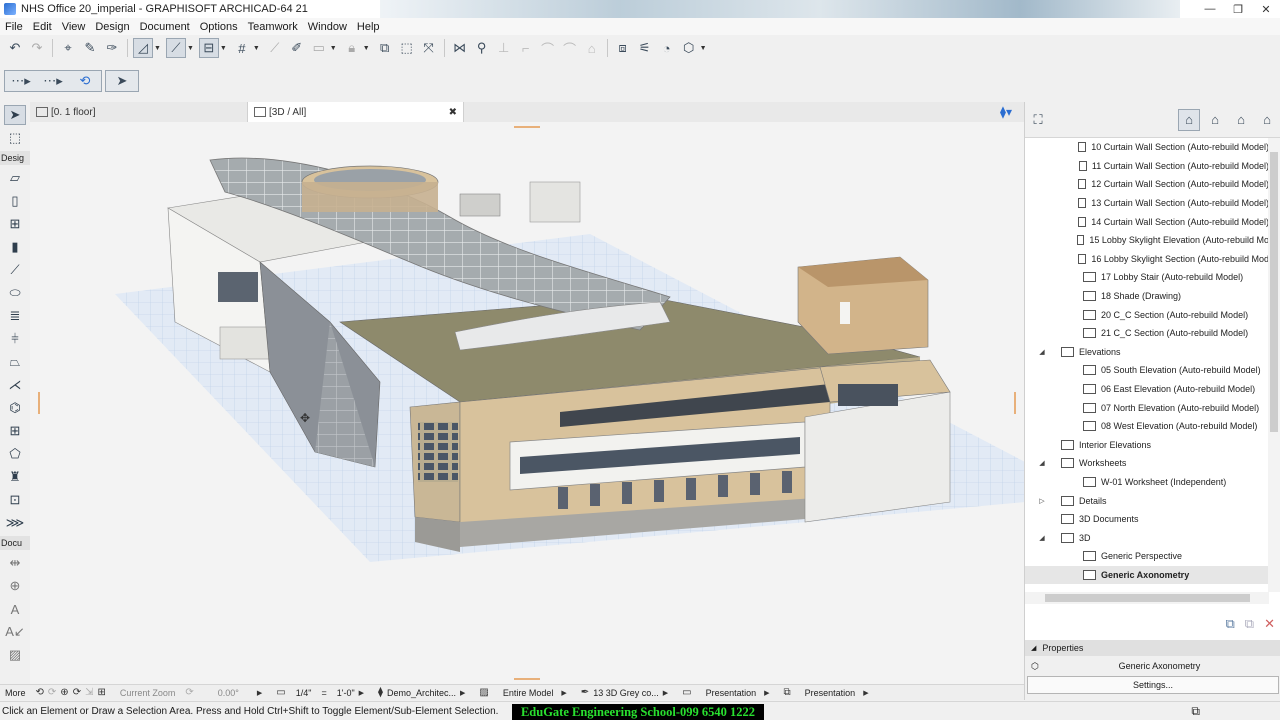  I want to click on menu-window: Window, so click(327, 27).